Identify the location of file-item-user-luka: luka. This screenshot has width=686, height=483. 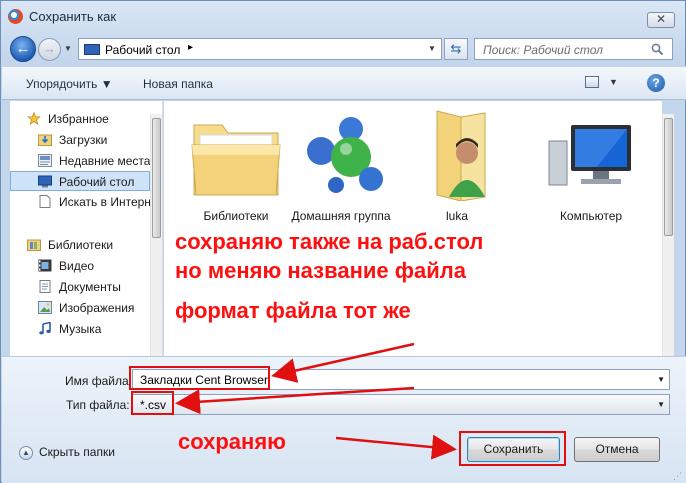
(457, 165).